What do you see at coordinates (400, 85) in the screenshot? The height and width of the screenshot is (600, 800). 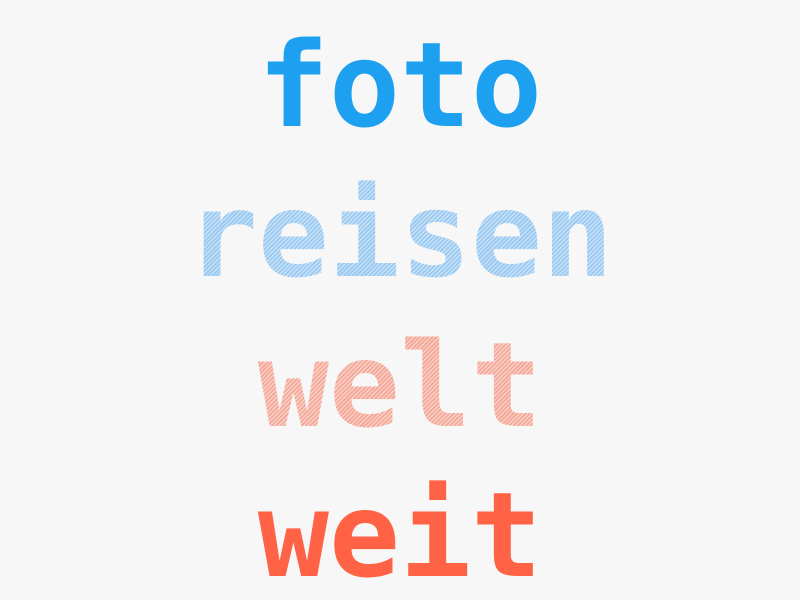 I see `word-foto: foto` at bounding box center [400, 85].